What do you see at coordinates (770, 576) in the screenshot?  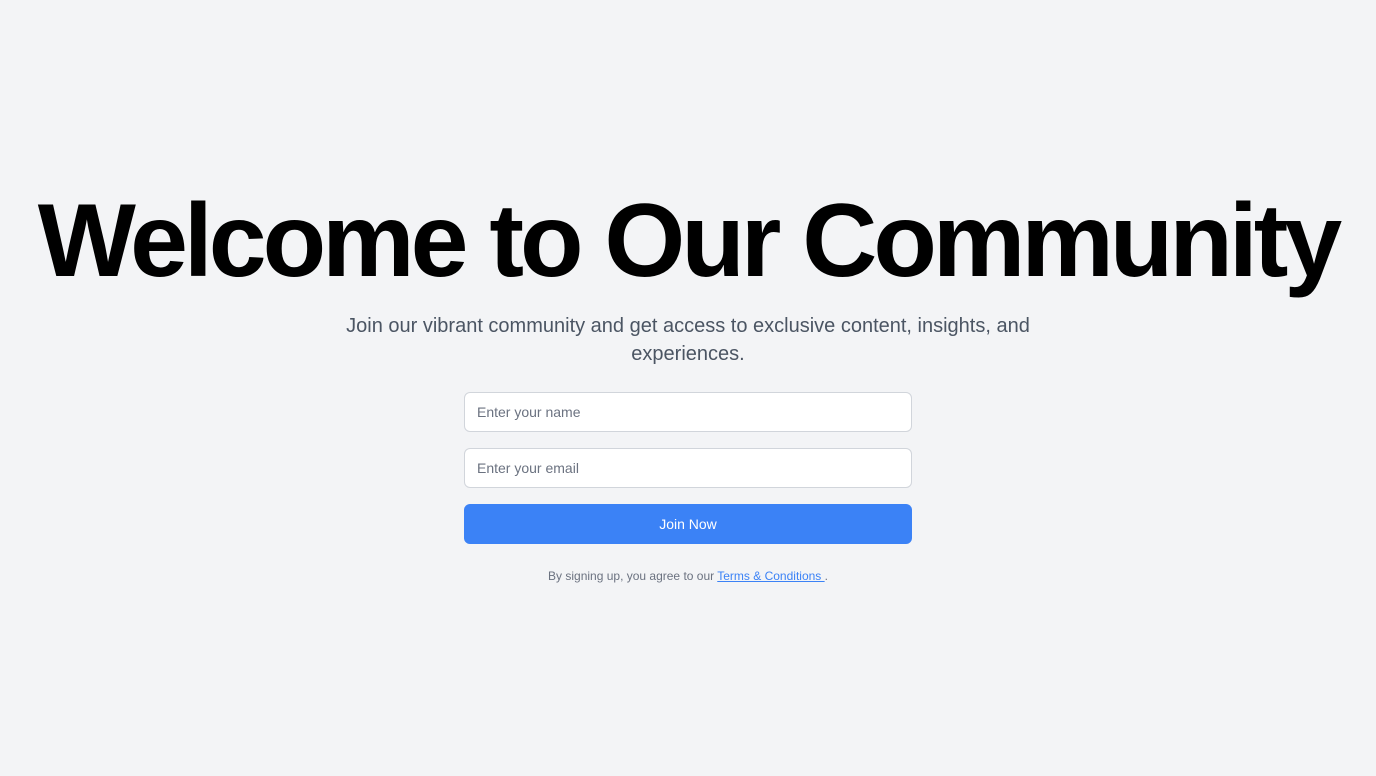 I see `terms-and-conditions-link: Terms & Conditions` at bounding box center [770, 576].